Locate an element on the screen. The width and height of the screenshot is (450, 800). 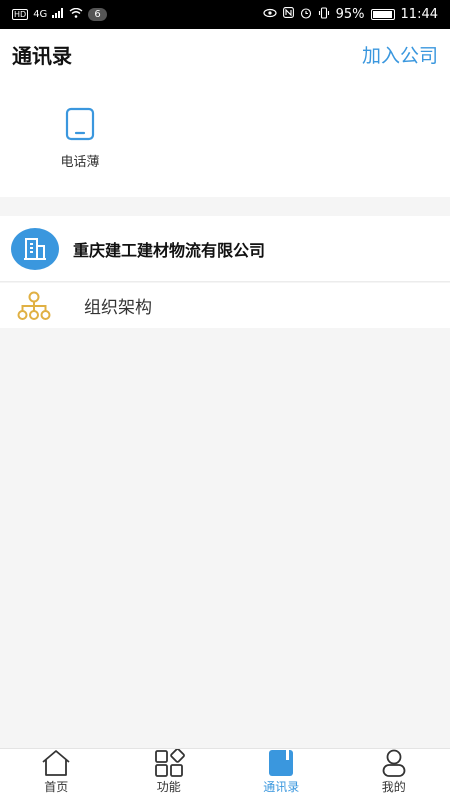
home-icon is located at coordinates (56, 763).